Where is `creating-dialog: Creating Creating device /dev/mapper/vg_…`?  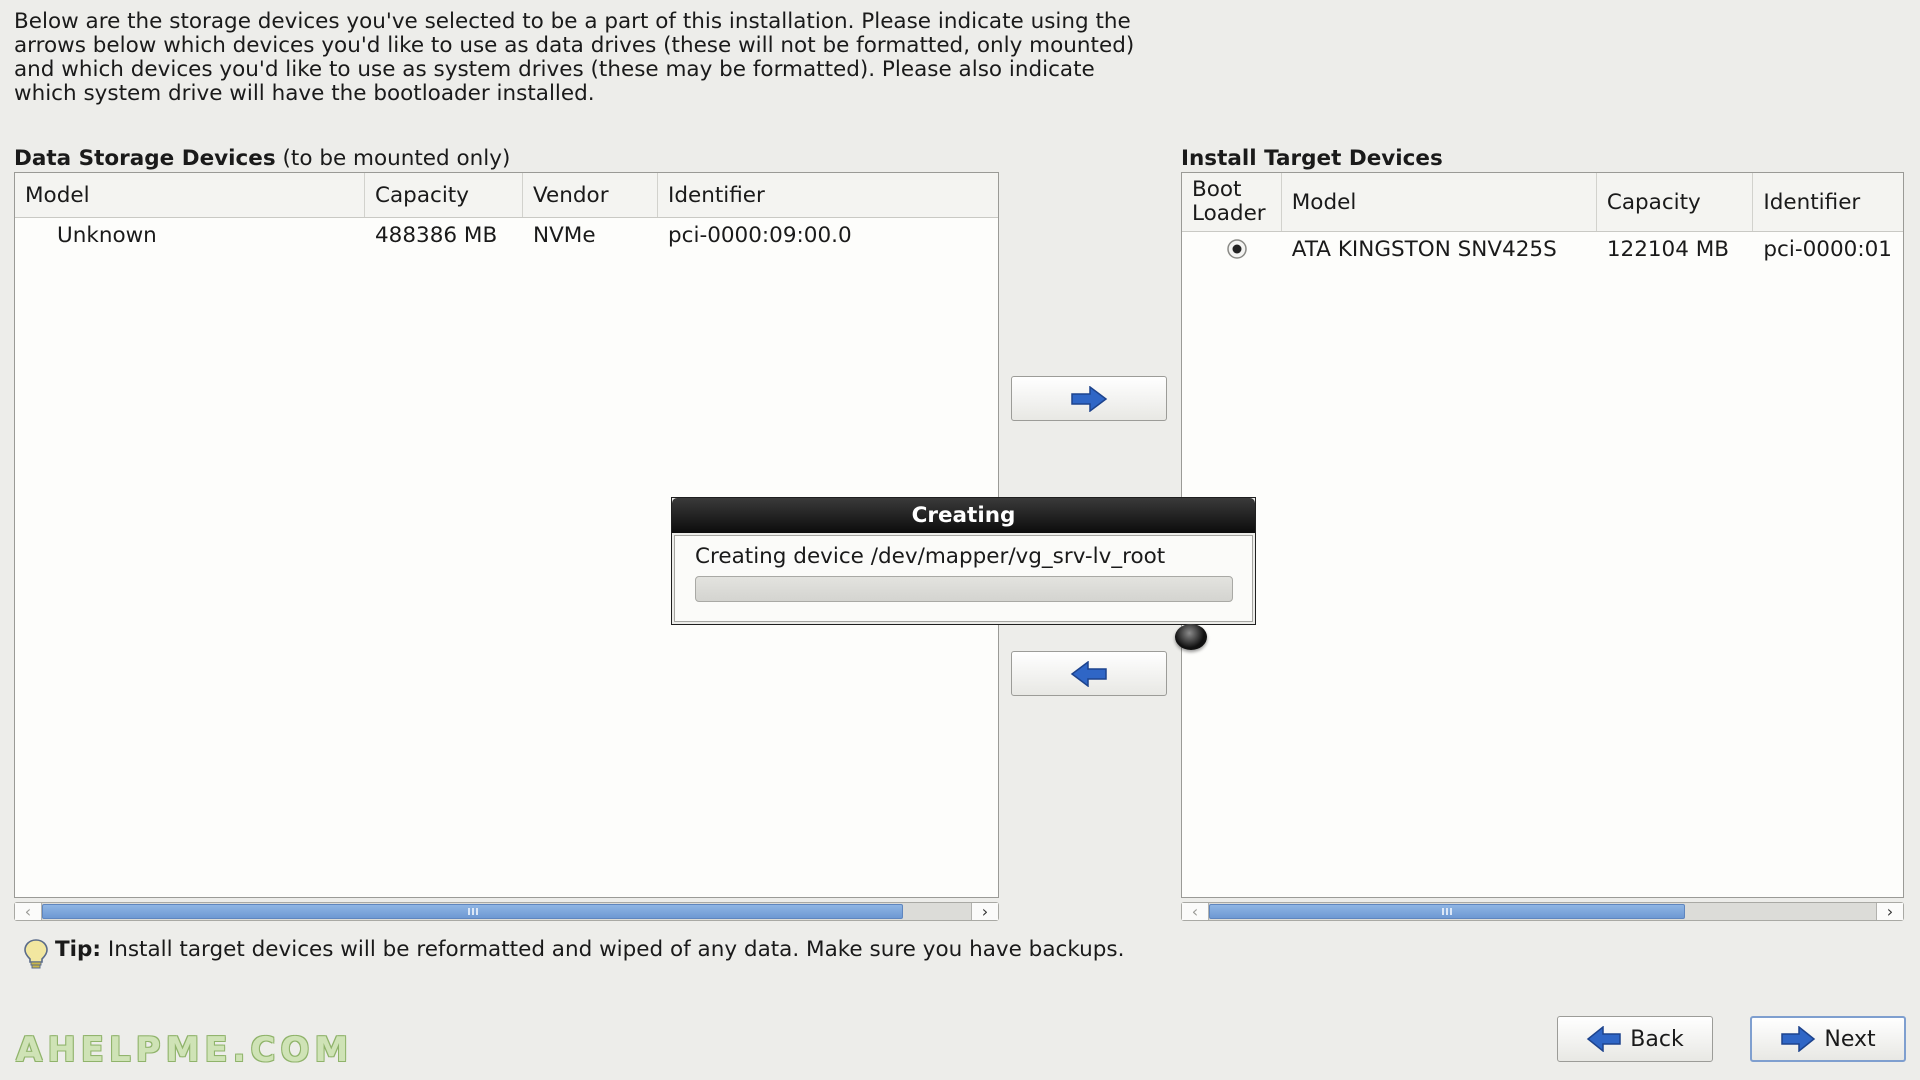
creating-dialog: Creating Creating device /dev/mapper/vg_… is located at coordinates (963, 561).